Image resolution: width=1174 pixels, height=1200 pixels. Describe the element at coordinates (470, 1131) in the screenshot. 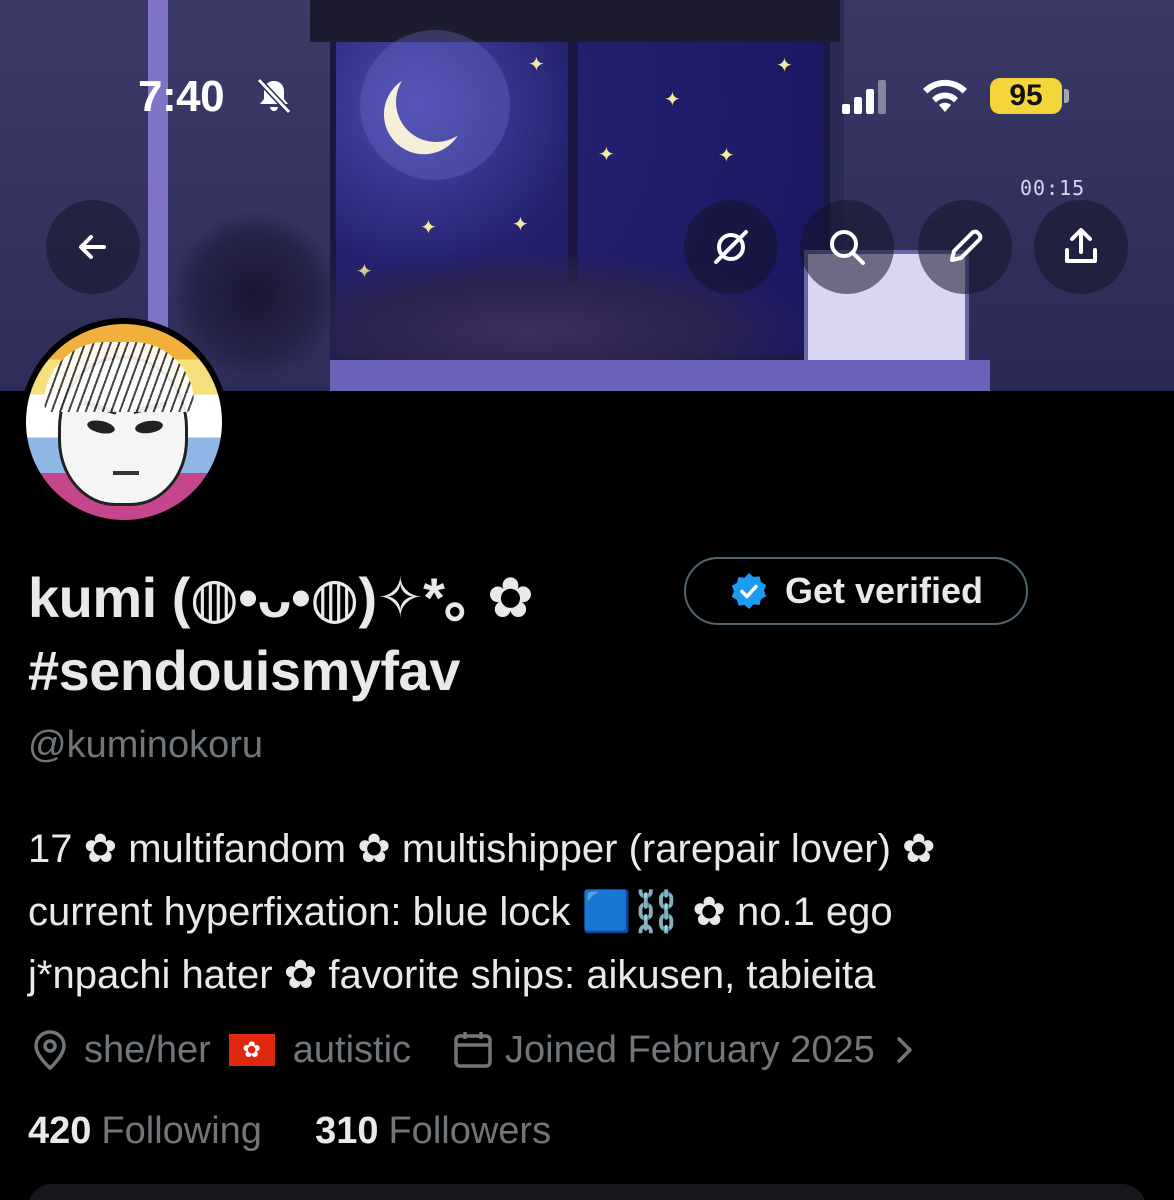

I see `followers-label: Followers` at that location.